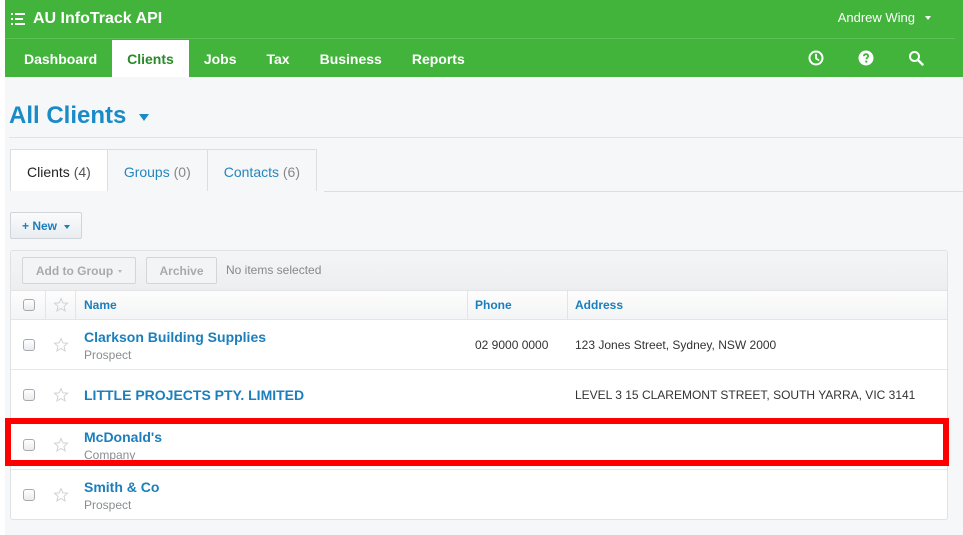  Describe the element at coordinates (278, 58) in the screenshot. I see `nav-tax: Tax` at that location.